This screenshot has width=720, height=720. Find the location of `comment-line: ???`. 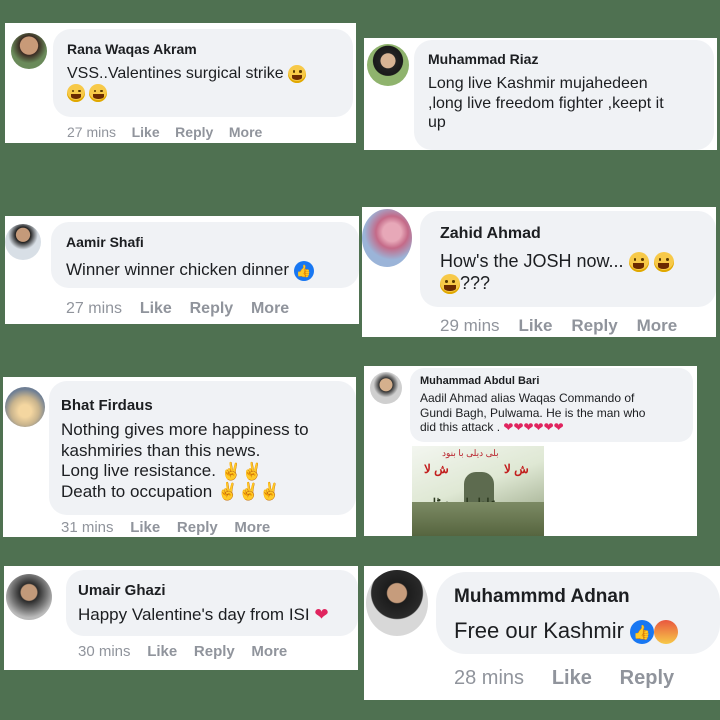

comment-line: ??? is located at coordinates (475, 282).